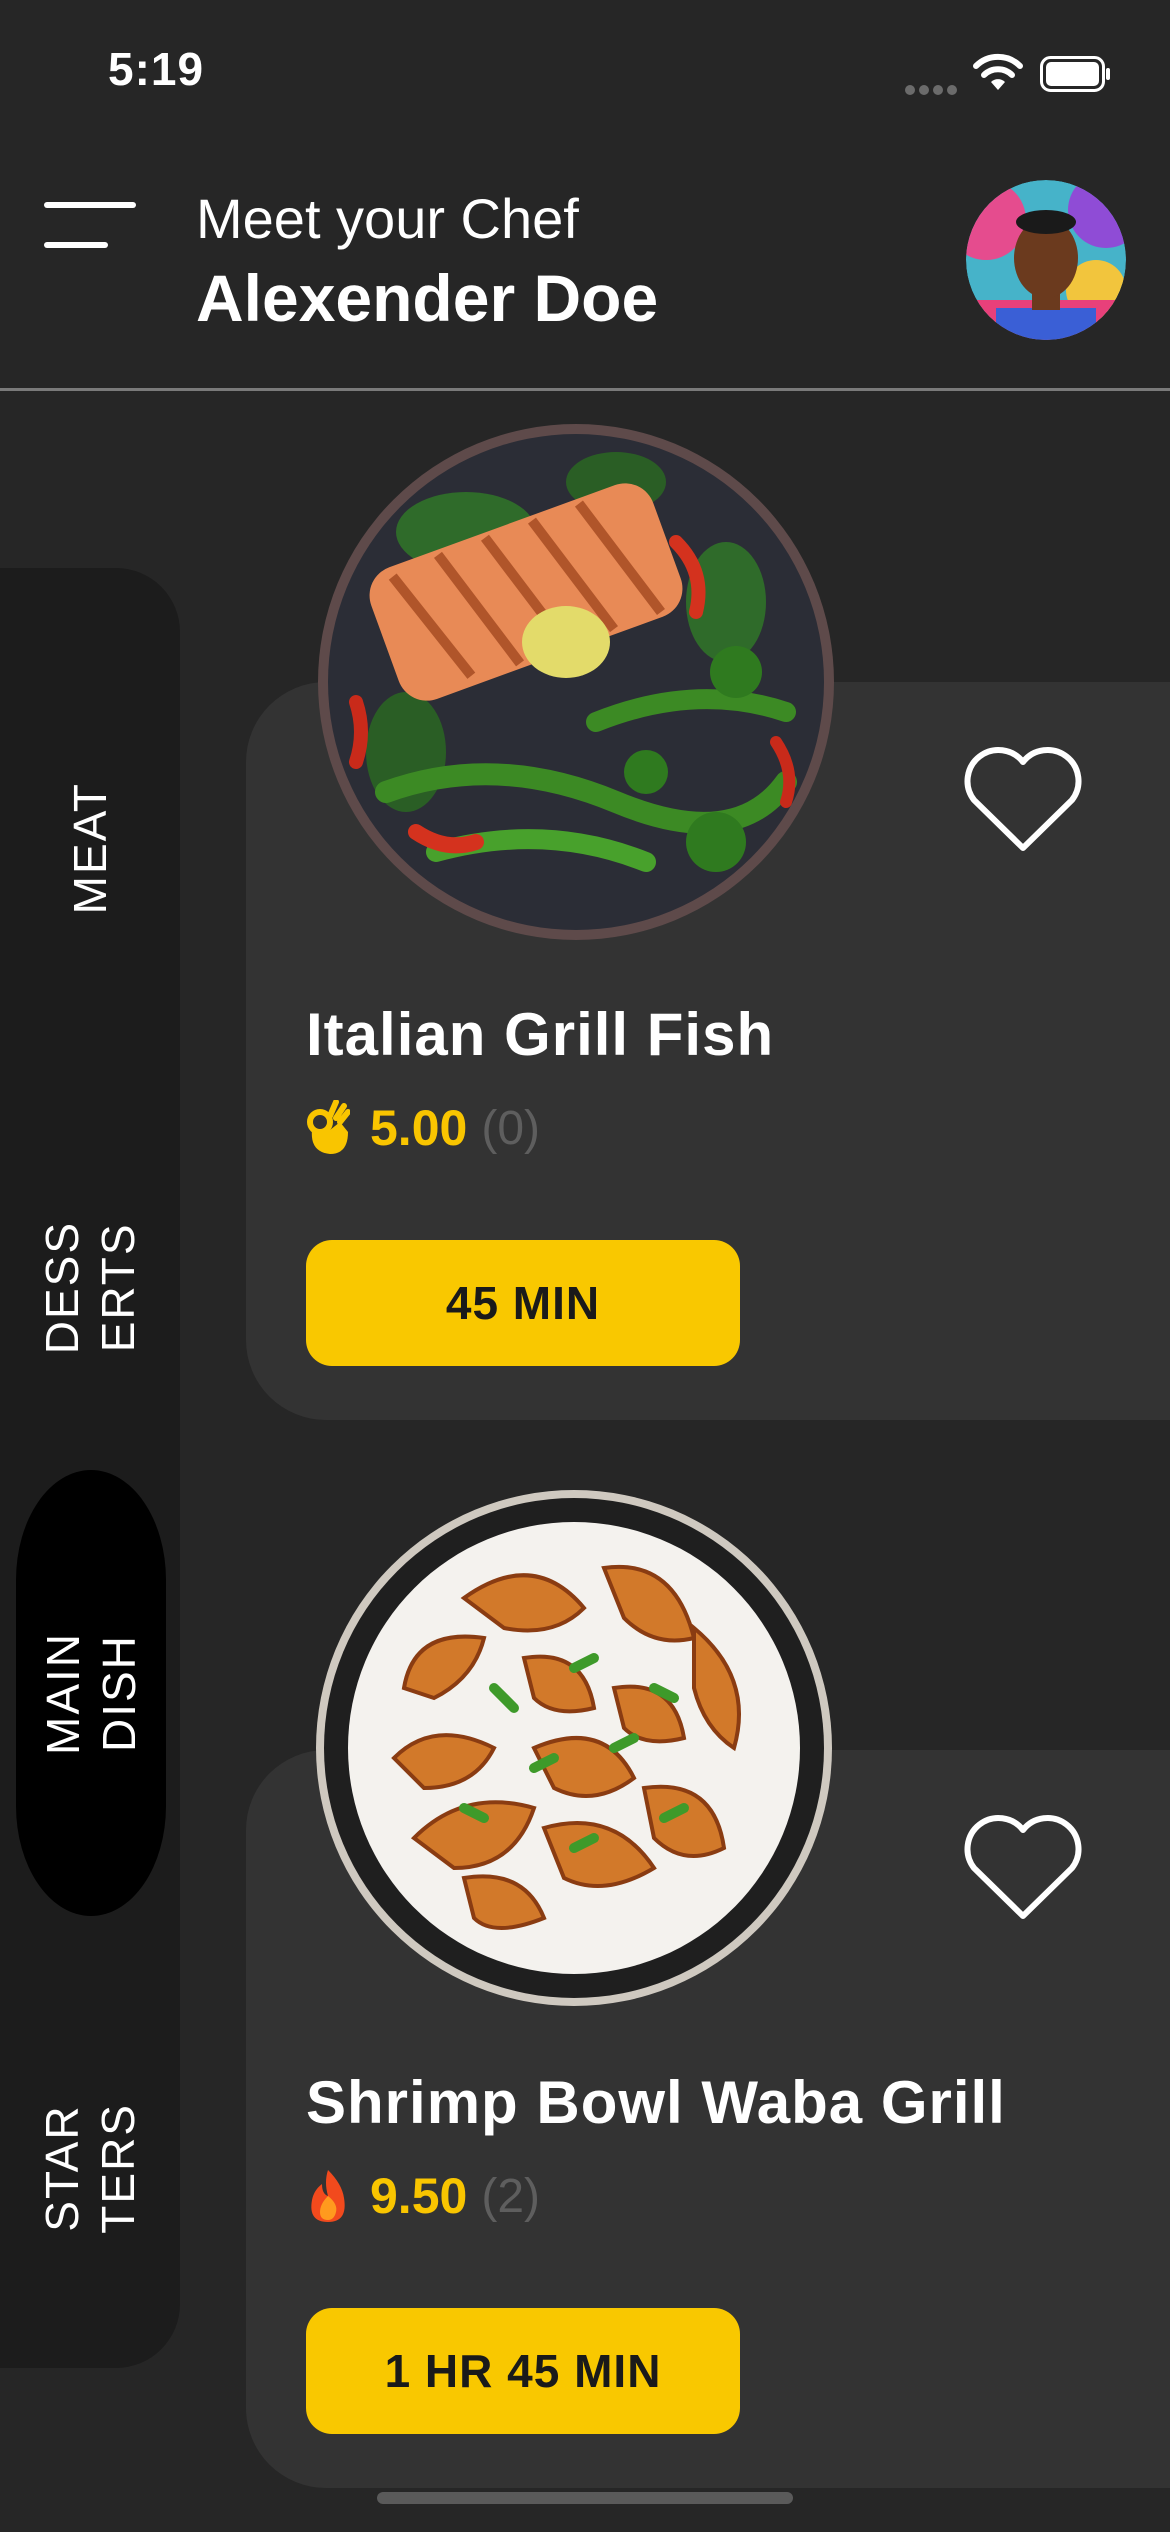 This screenshot has width=1170, height=2532. Describe the element at coordinates (387, 218) in the screenshot. I see `header-subtitle: Meet your Chef` at that location.